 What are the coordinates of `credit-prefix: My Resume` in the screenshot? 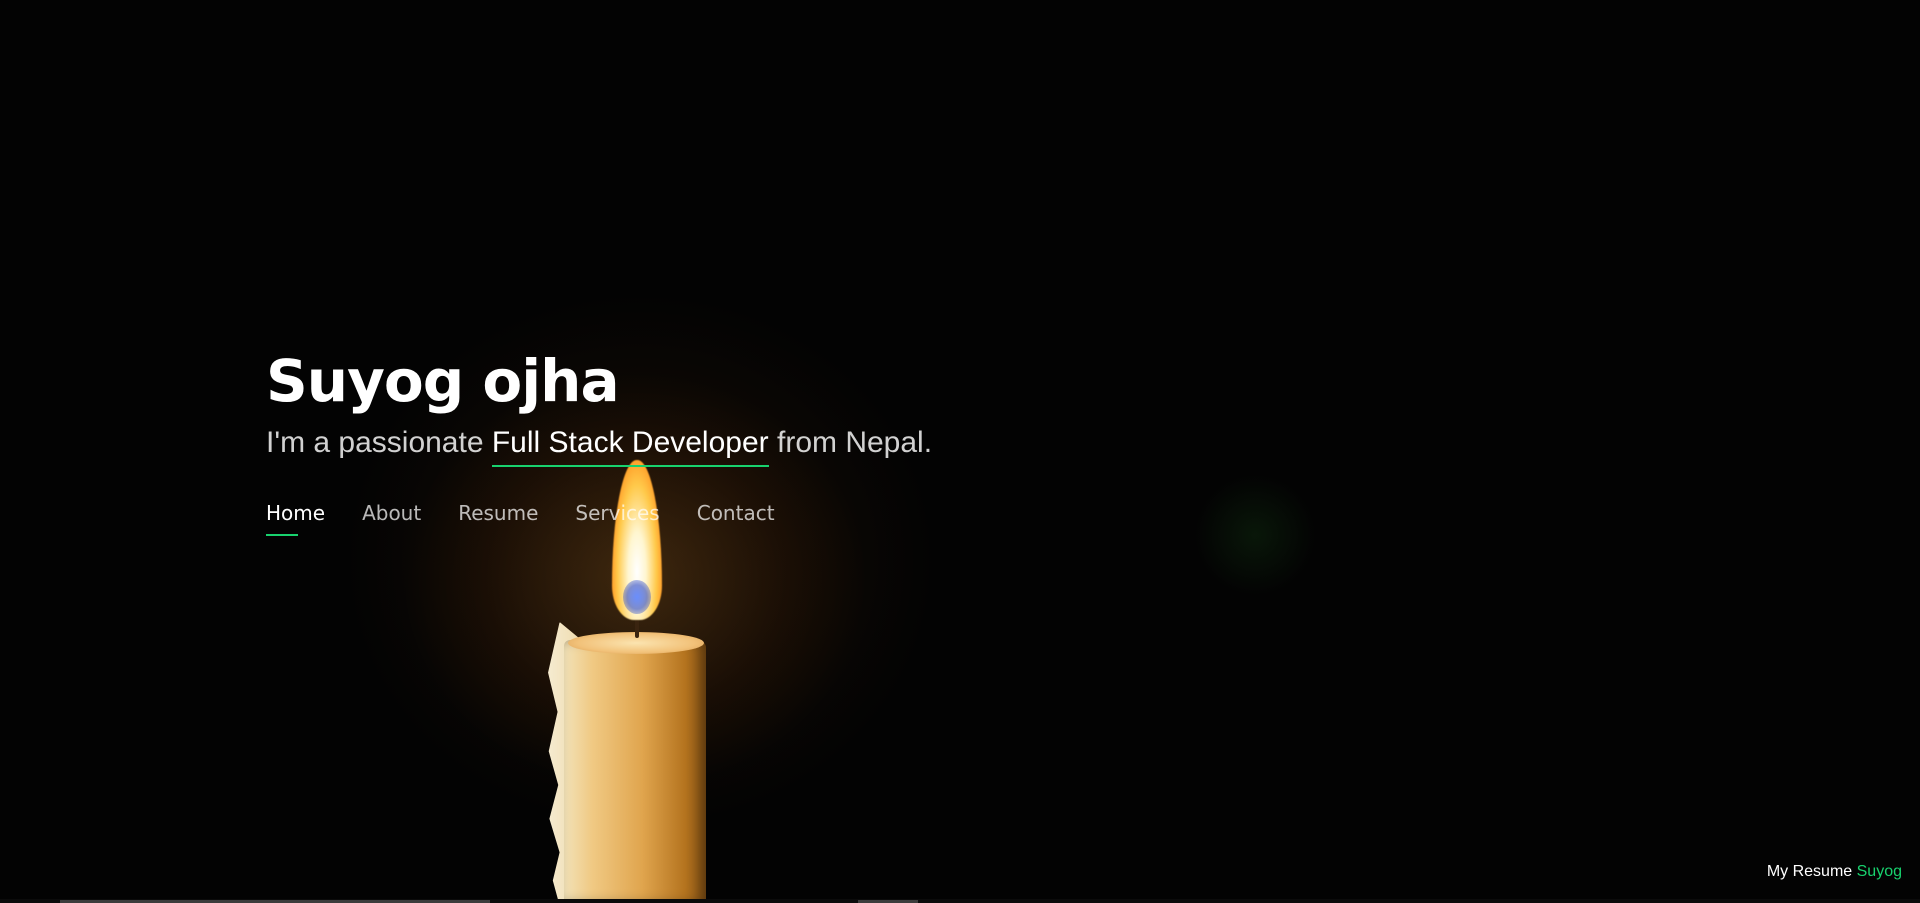 It's located at (1811, 871).